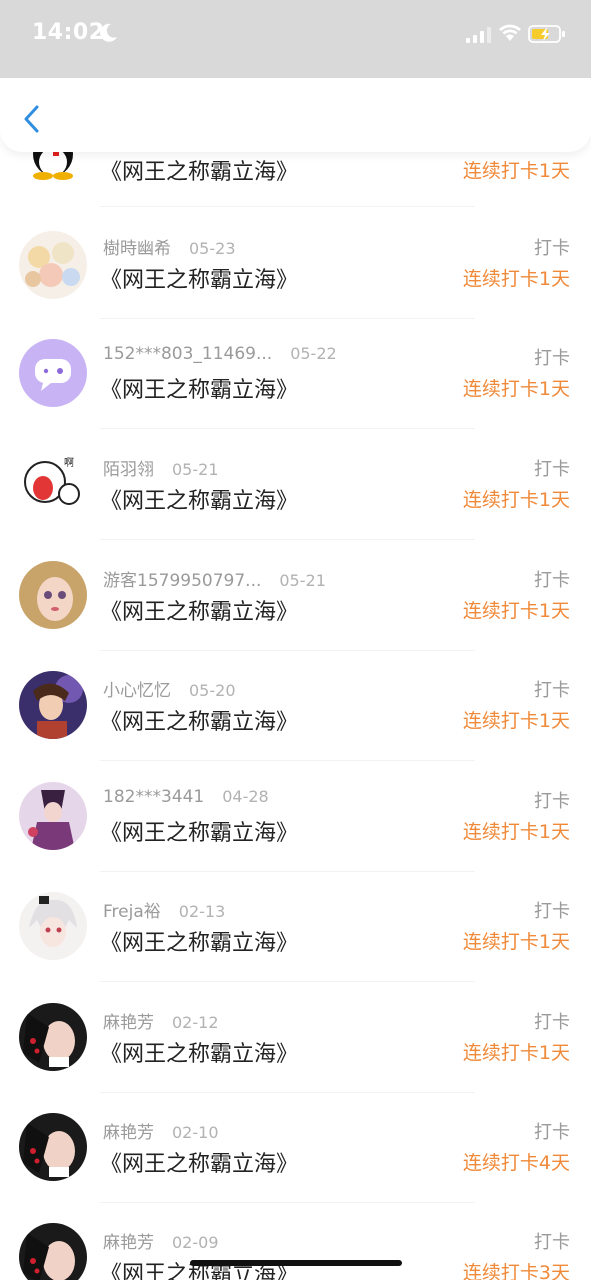 The height and width of the screenshot is (1280, 591). I want to click on status-time: 14:02, so click(68, 32).